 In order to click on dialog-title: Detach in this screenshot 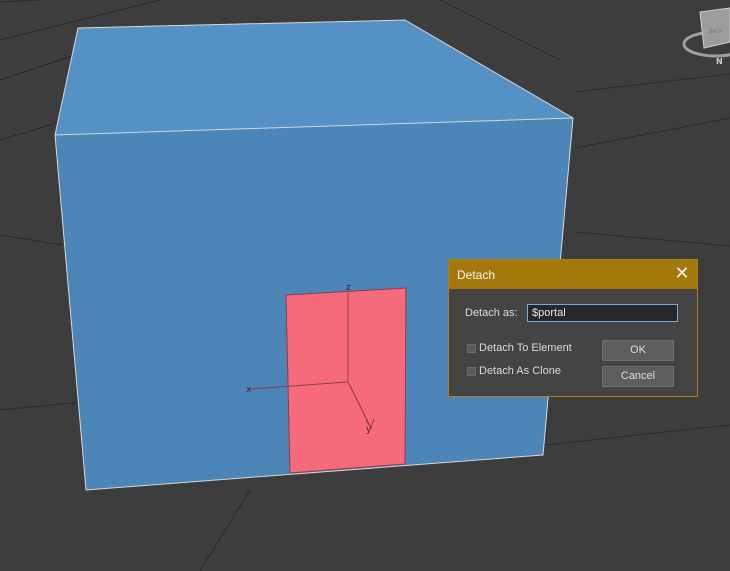, I will do `click(476, 275)`.